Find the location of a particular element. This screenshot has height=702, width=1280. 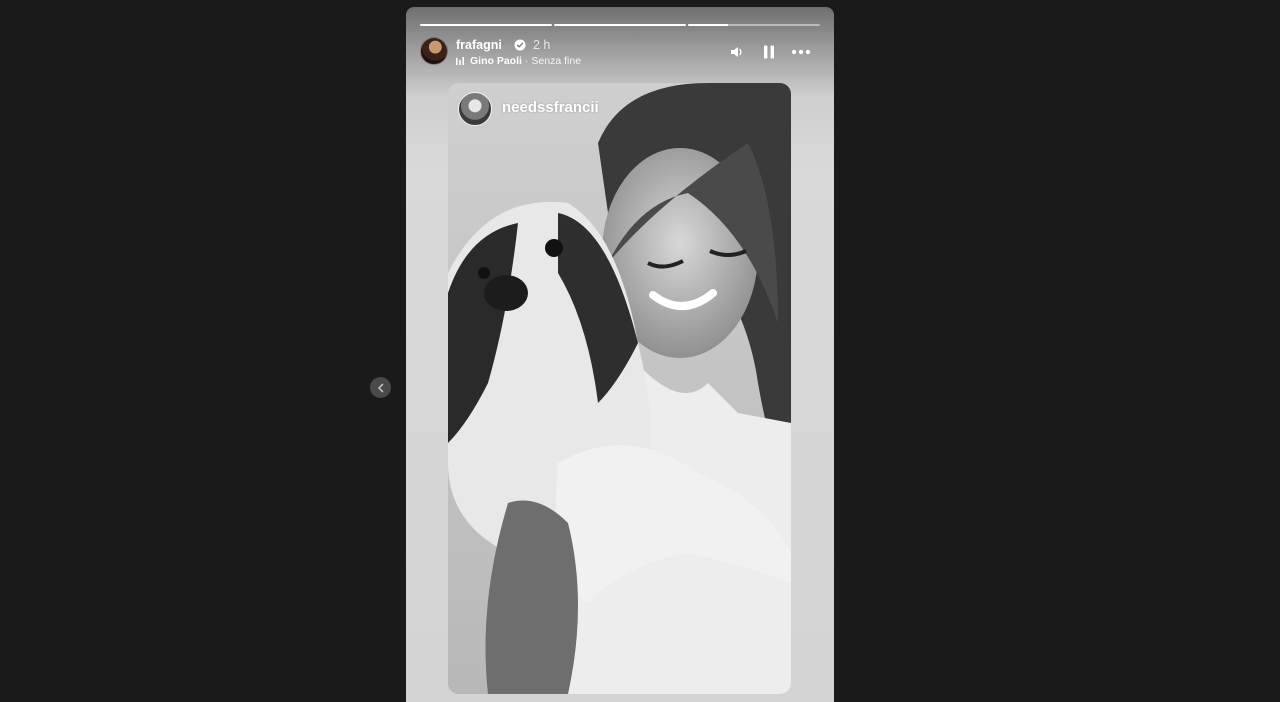

story-controls is located at coordinates (769, 52).